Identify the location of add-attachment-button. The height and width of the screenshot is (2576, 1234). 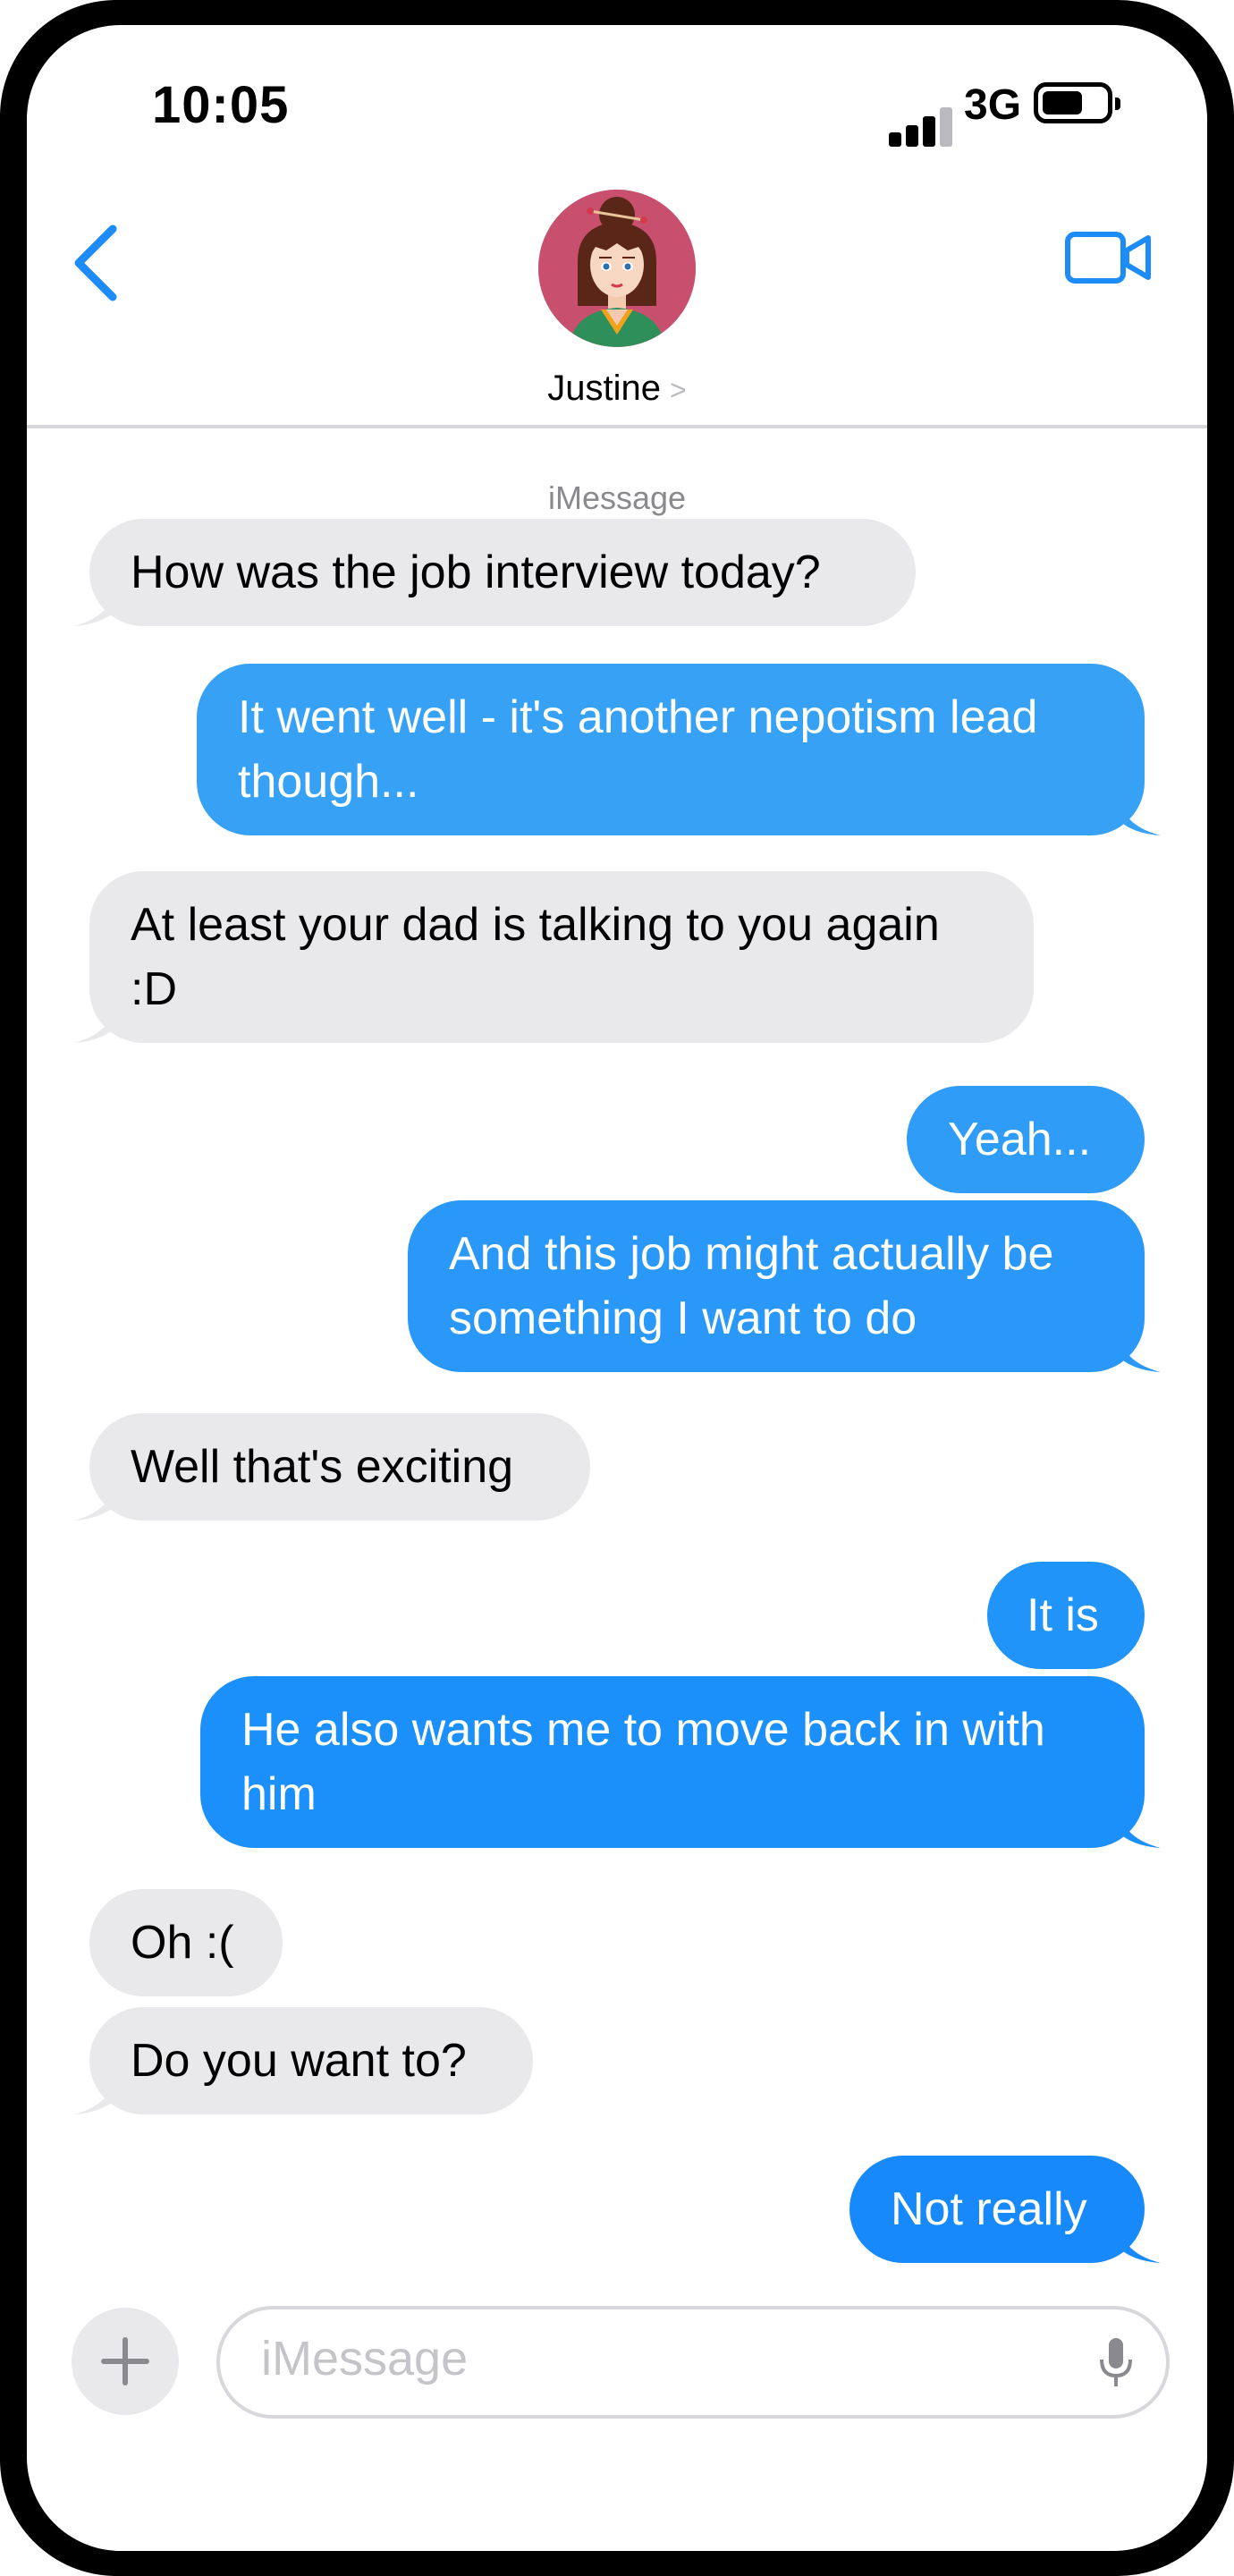
(125, 2361).